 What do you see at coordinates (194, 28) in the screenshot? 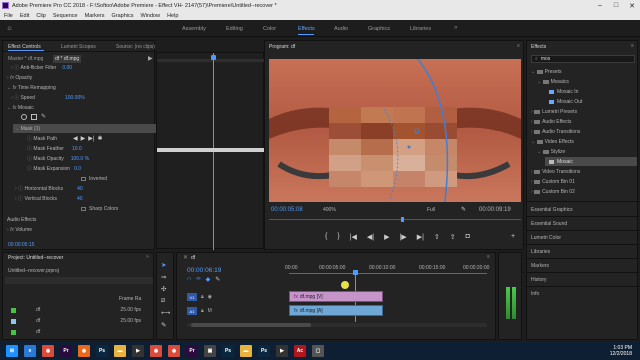
I see `workspace-assembly: Assembly` at bounding box center [194, 28].